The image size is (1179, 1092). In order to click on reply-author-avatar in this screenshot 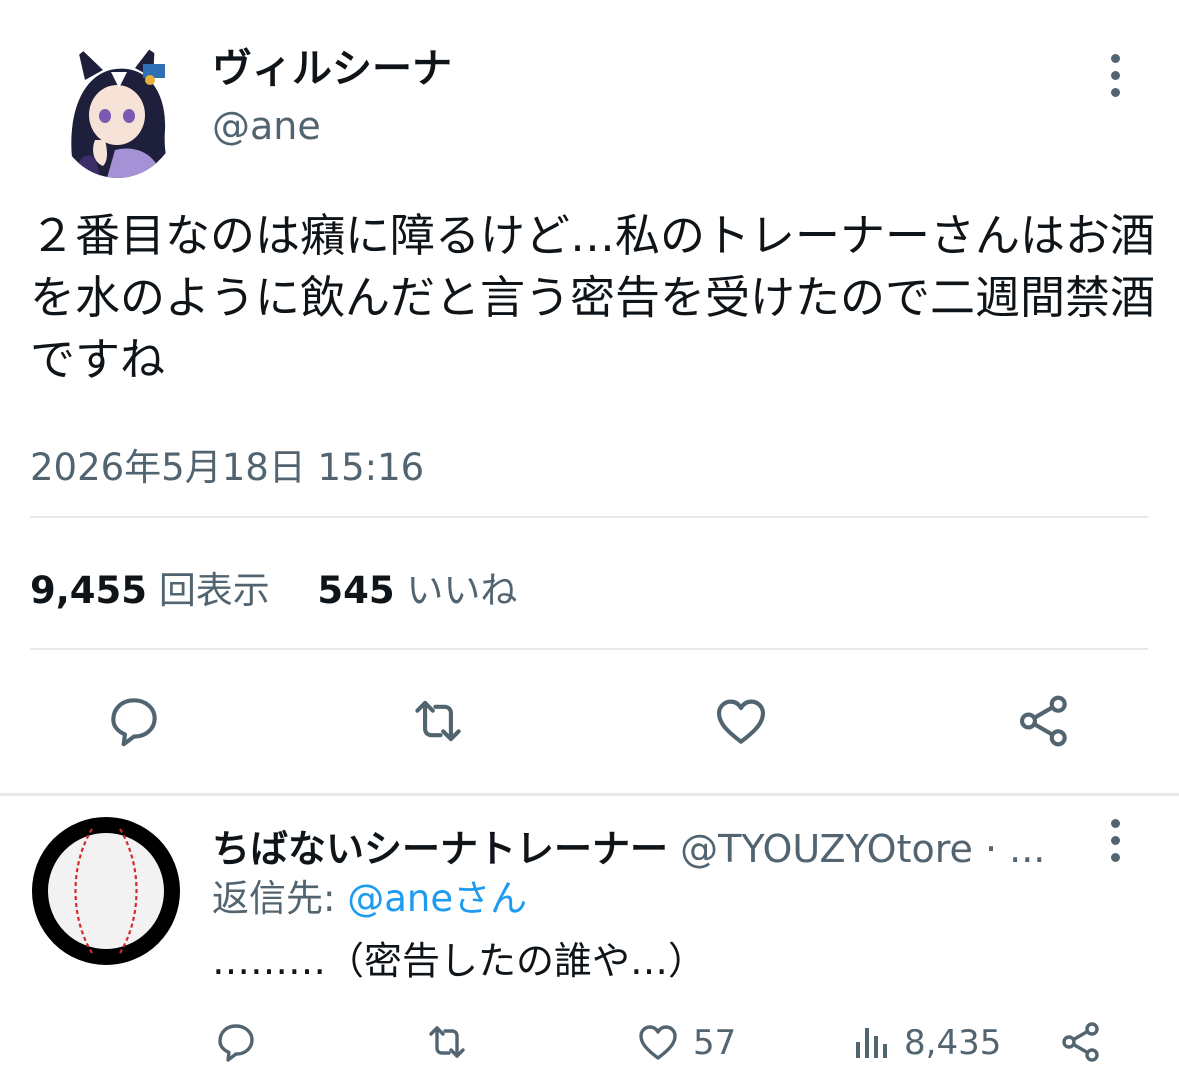, I will do `click(106, 891)`.